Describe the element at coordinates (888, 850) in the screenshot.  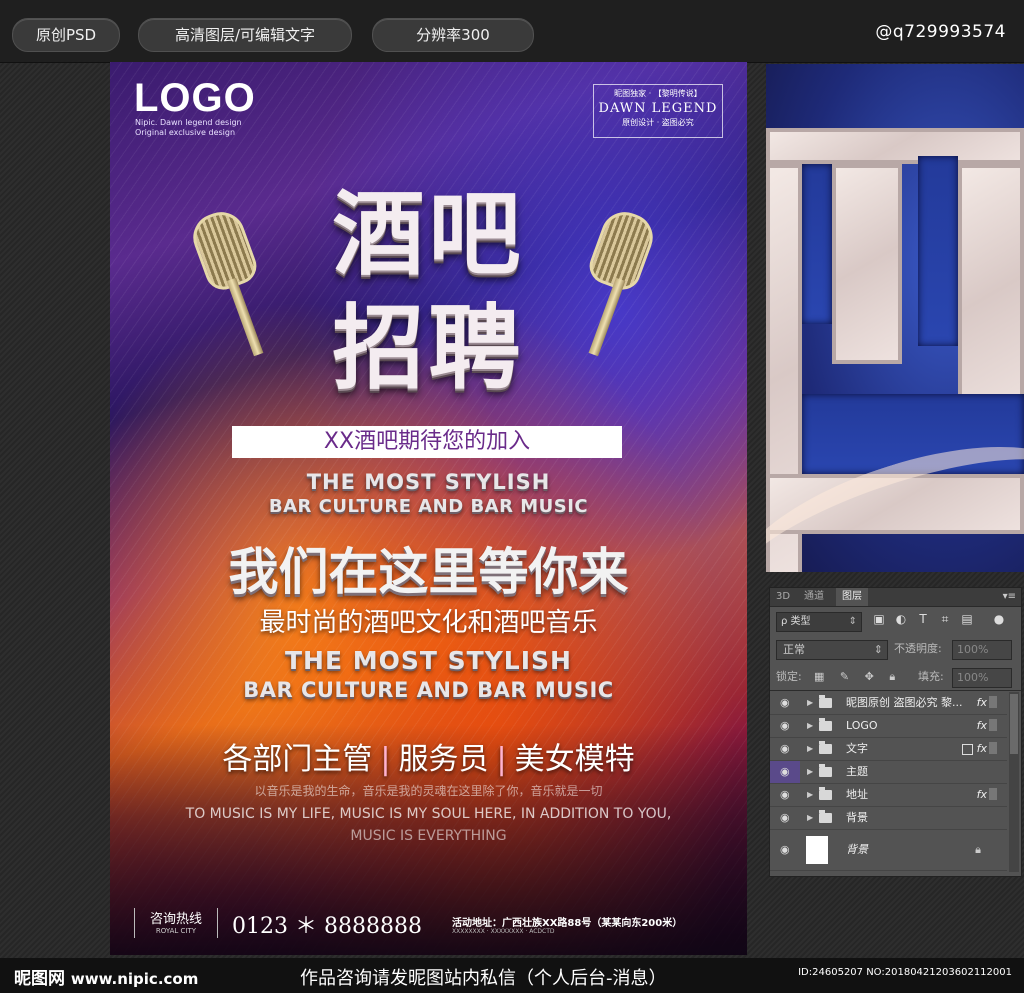
I see `background-layer-row: ◉ 背景 🔒︎` at that location.